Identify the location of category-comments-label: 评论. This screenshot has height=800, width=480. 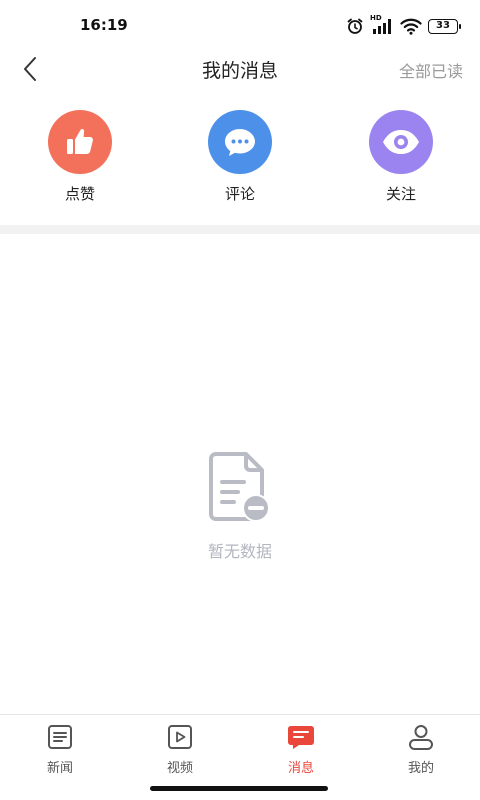
(239, 194).